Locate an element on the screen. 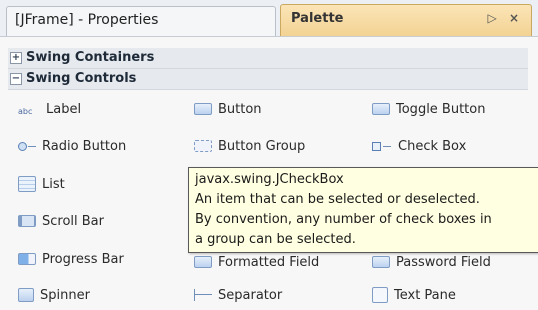  palette-item-text: Formatted Field is located at coordinates (269, 262).